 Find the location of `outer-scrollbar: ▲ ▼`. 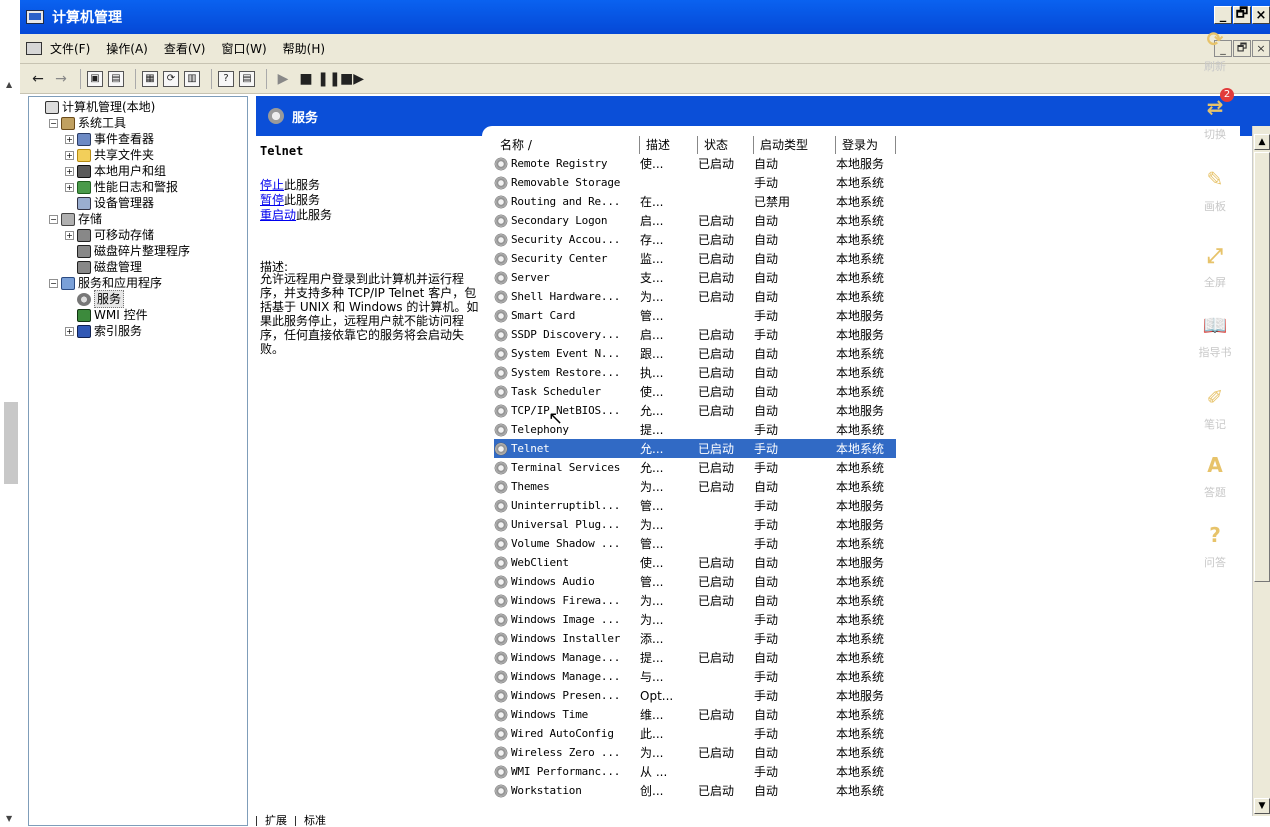

outer-scrollbar: ▲ ▼ is located at coordinates (10, 413).